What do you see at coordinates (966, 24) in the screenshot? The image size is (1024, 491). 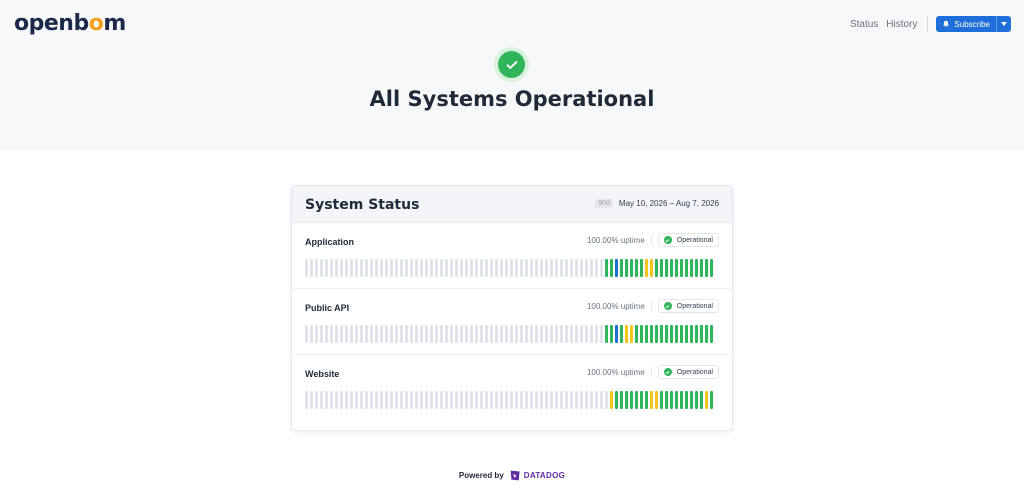 I see `subscribe-button: Subscribe` at bounding box center [966, 24].